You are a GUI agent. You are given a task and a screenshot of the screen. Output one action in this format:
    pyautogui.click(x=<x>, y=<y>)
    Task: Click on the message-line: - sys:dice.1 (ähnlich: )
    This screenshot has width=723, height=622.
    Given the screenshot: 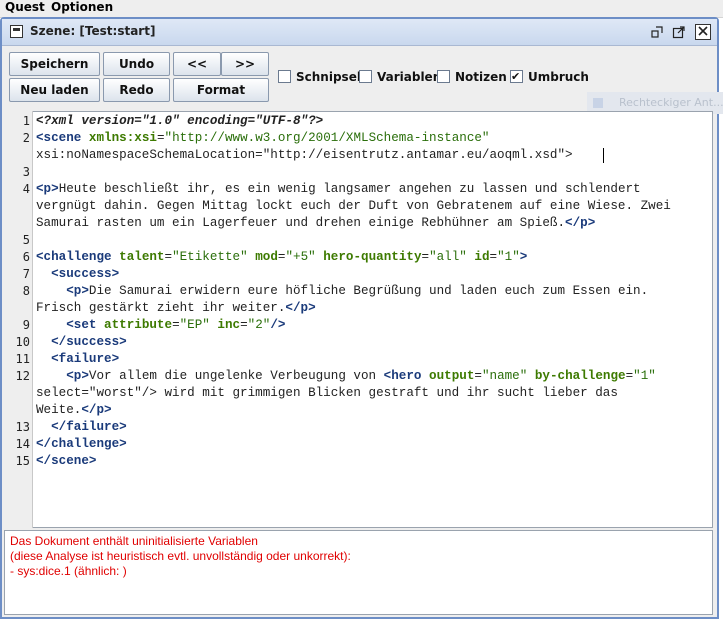 What is the action you would take?
    pyautogui.click(x=68, y=571)
    